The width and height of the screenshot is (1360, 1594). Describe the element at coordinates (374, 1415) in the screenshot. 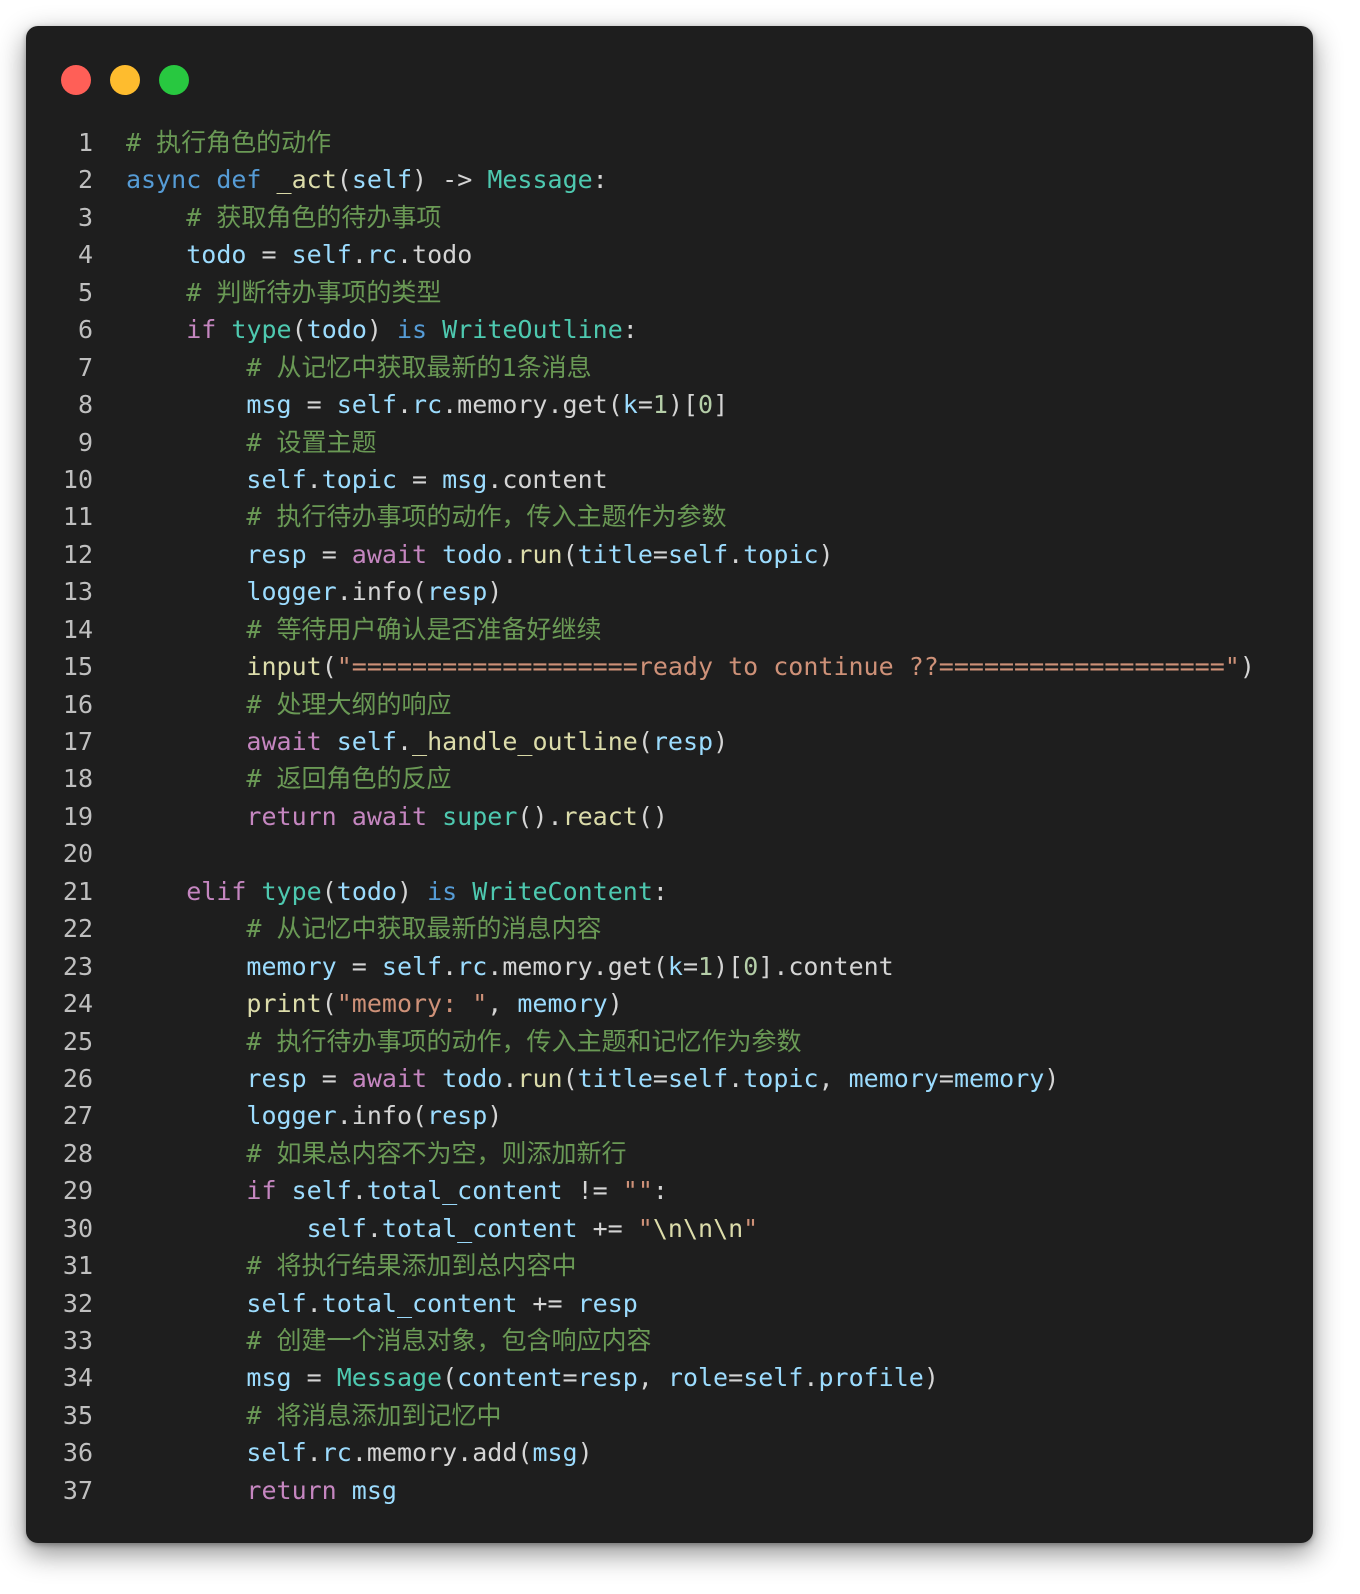

I see `code-token: # 将消息添加到记忆中` at that location.